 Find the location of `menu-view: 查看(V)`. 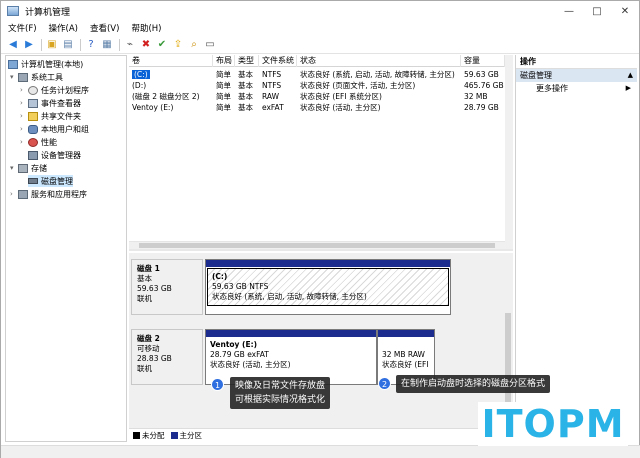

menu-view: 查看(V) is located at coordinates (104, 28).